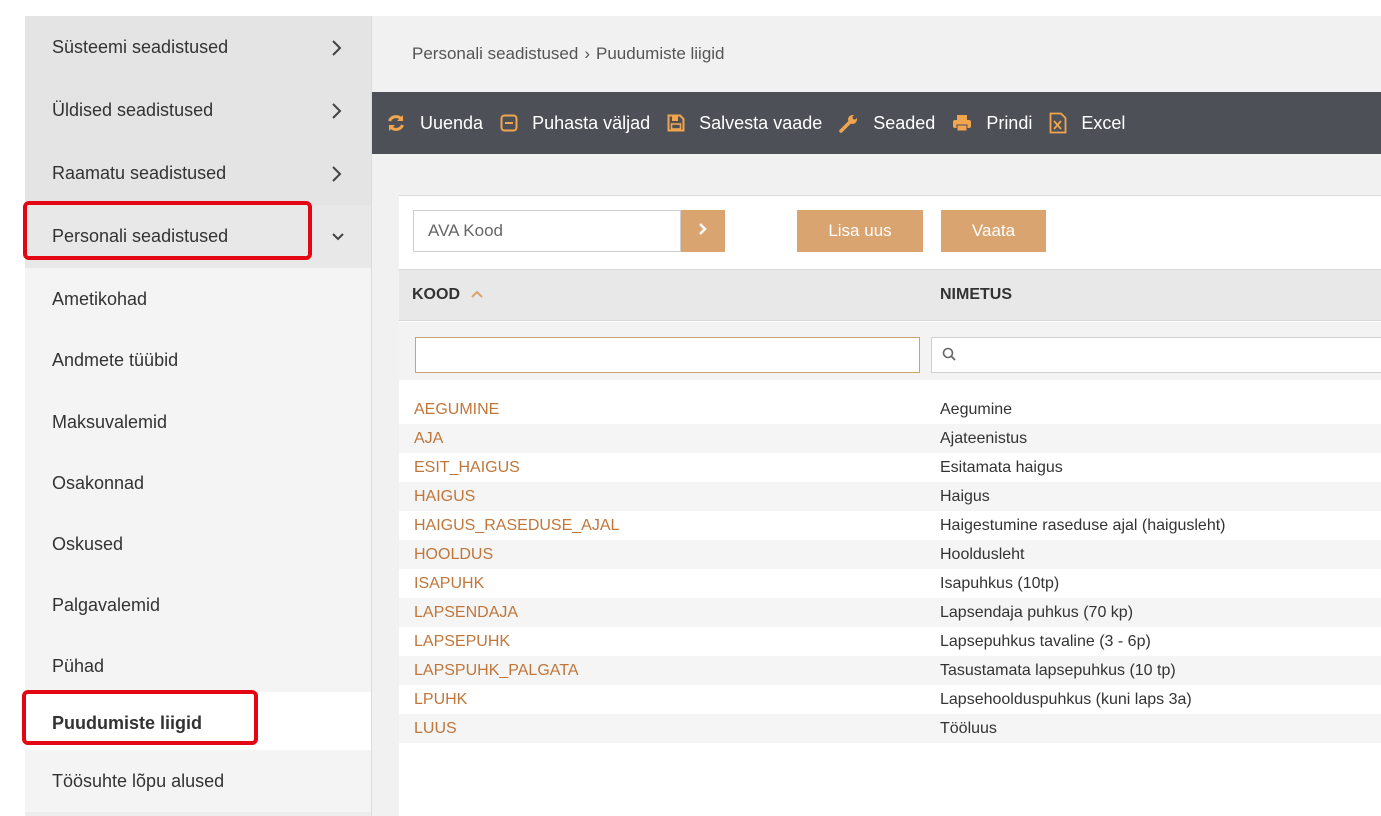 The height and width of the screenshot is (816, 1381). I want to click on breadcrumb-current: Puudumiste liigid, so click(660, 53).